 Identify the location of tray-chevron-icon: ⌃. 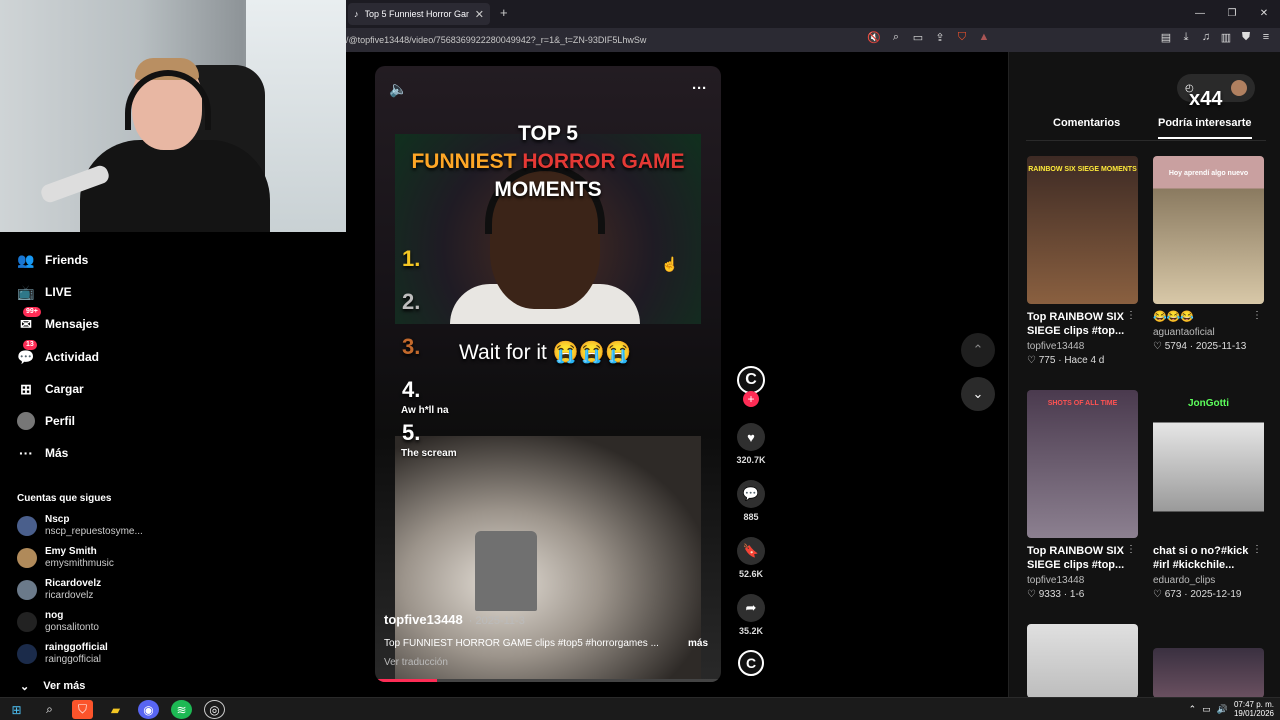
(1193, 709).